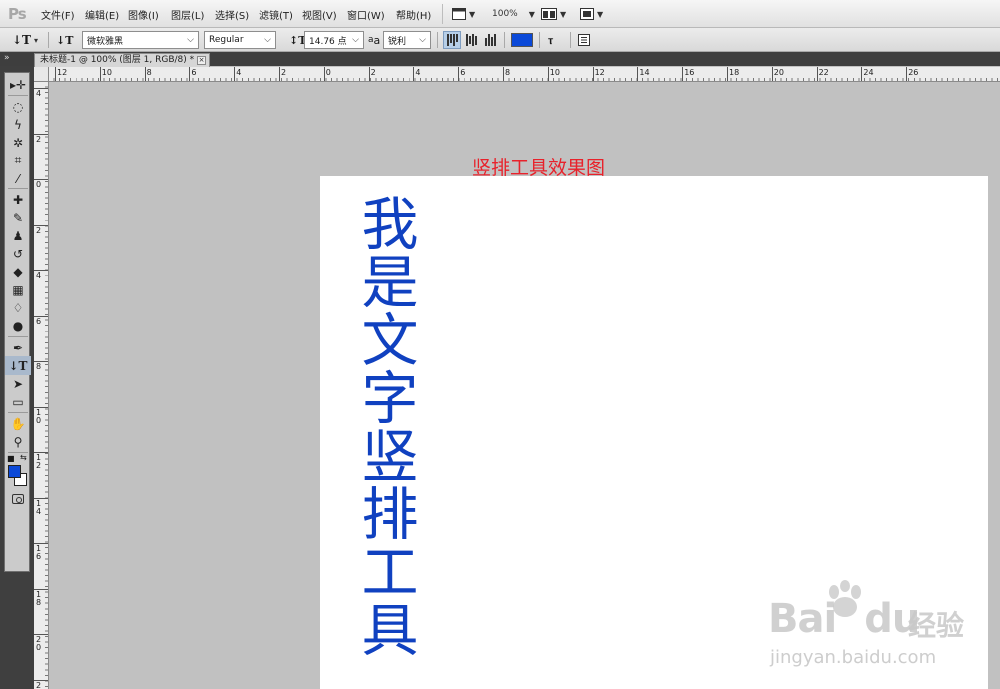 The height and width of the screenshot is (689, 1000). Describe the element at coordinates (41, 74) in the screenshot. I see `ruler-origin` at that location.